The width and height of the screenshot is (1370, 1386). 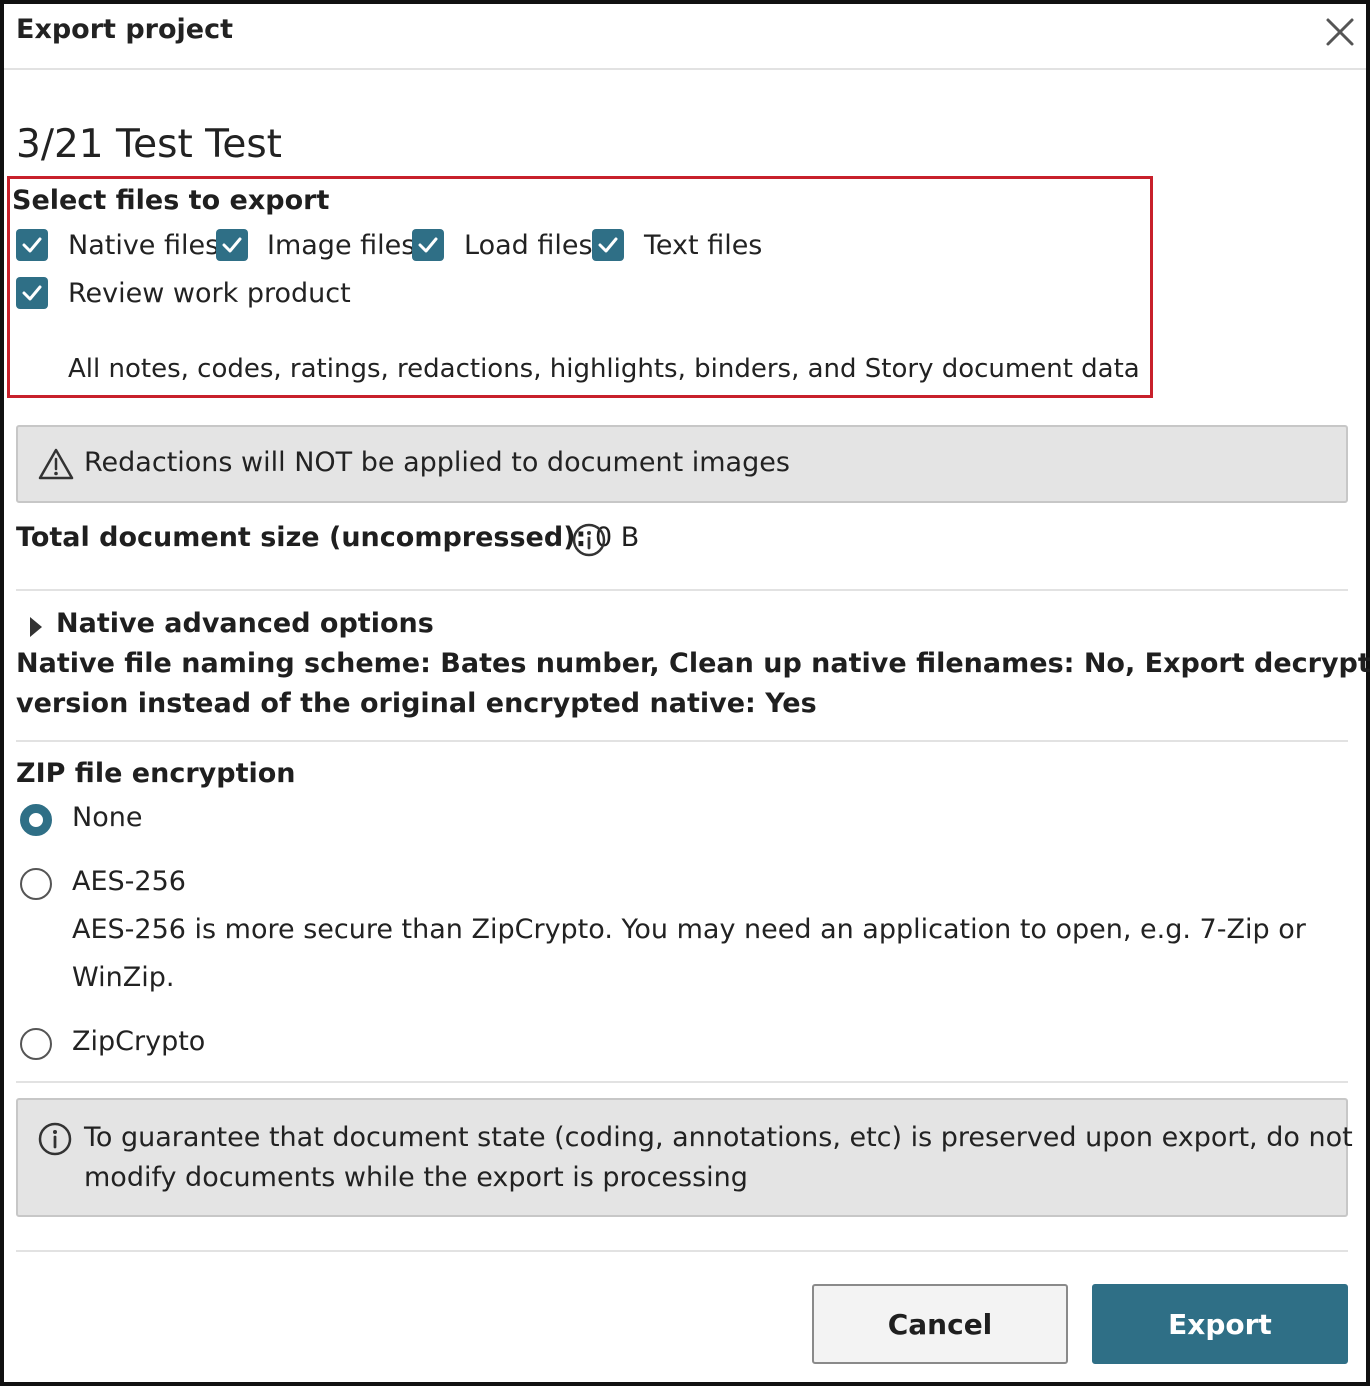 What do you see at coordinates (341, 245) in the screenshot?
I see `image-files-label: Image files` at bounding box center [341, 245].